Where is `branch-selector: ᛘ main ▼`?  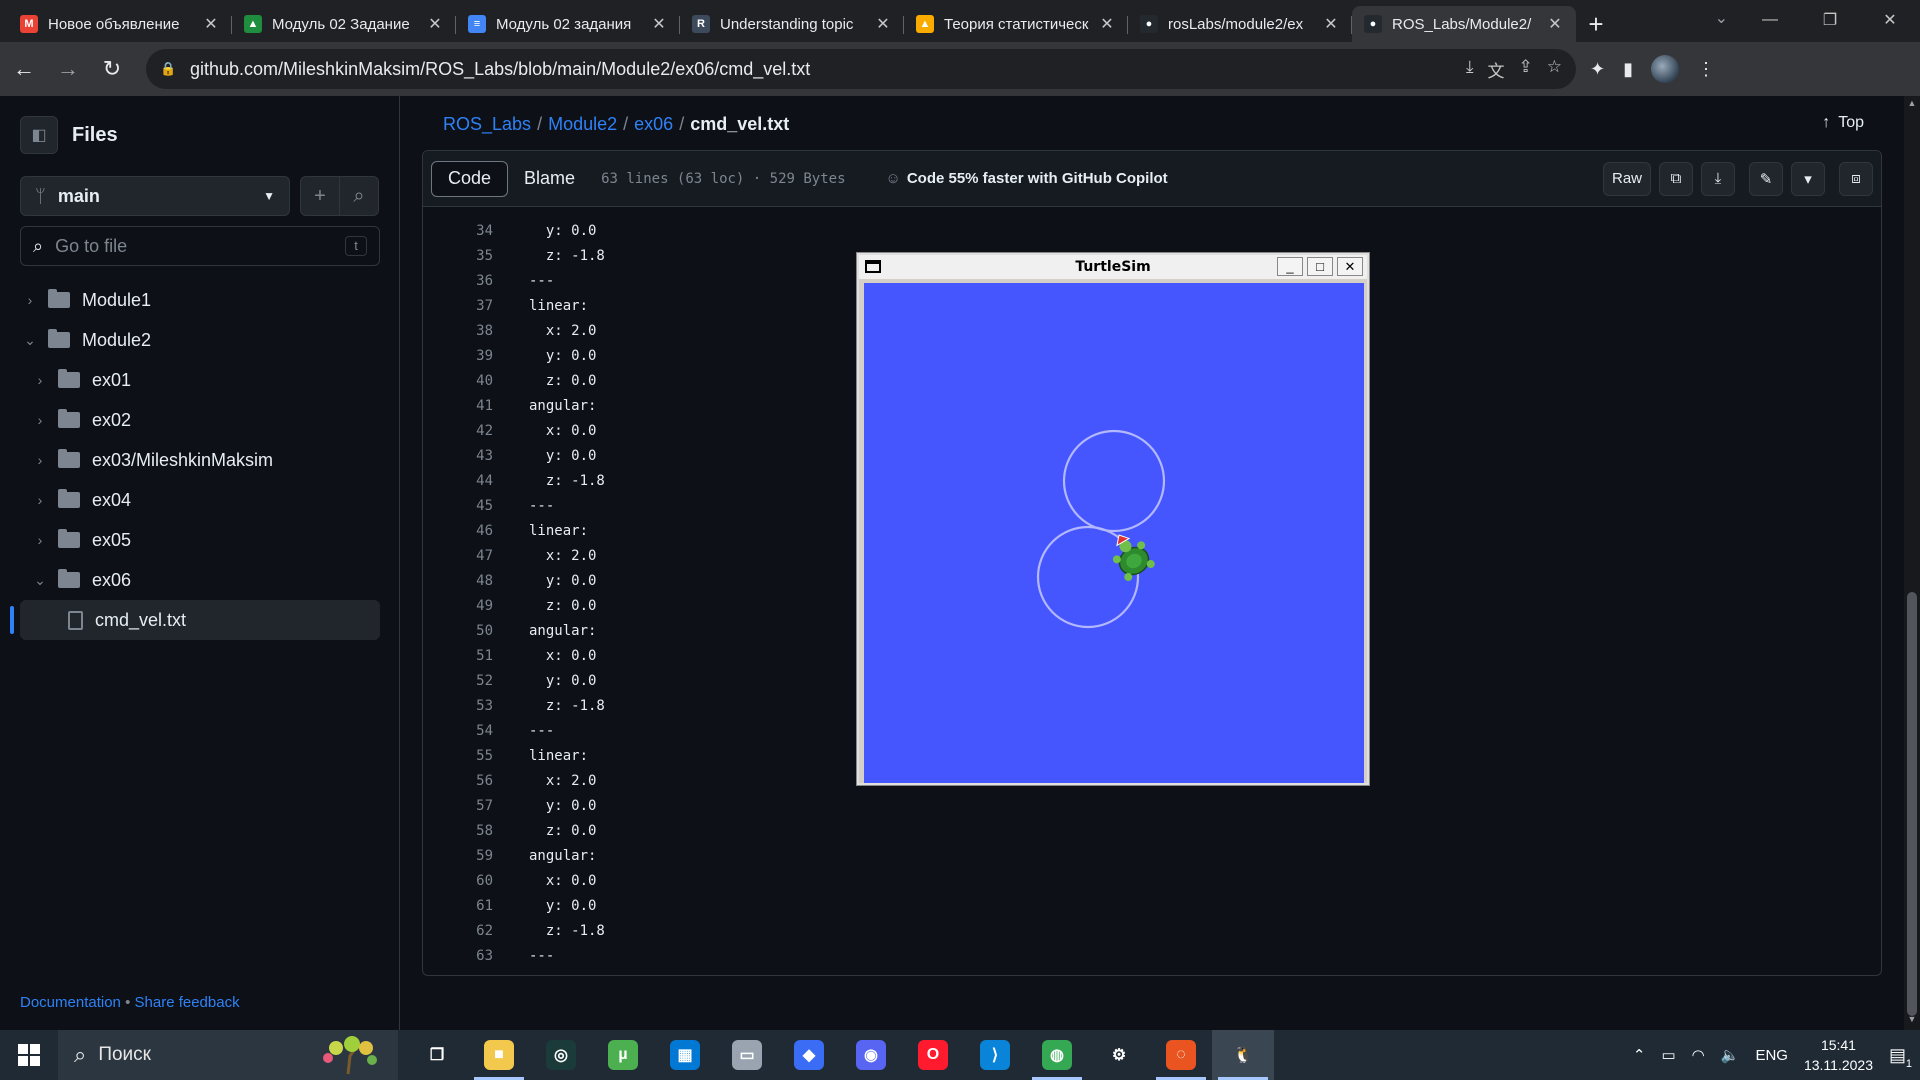
branch-selector: ᛘ main ▼ is located at coordinates (155, 196).